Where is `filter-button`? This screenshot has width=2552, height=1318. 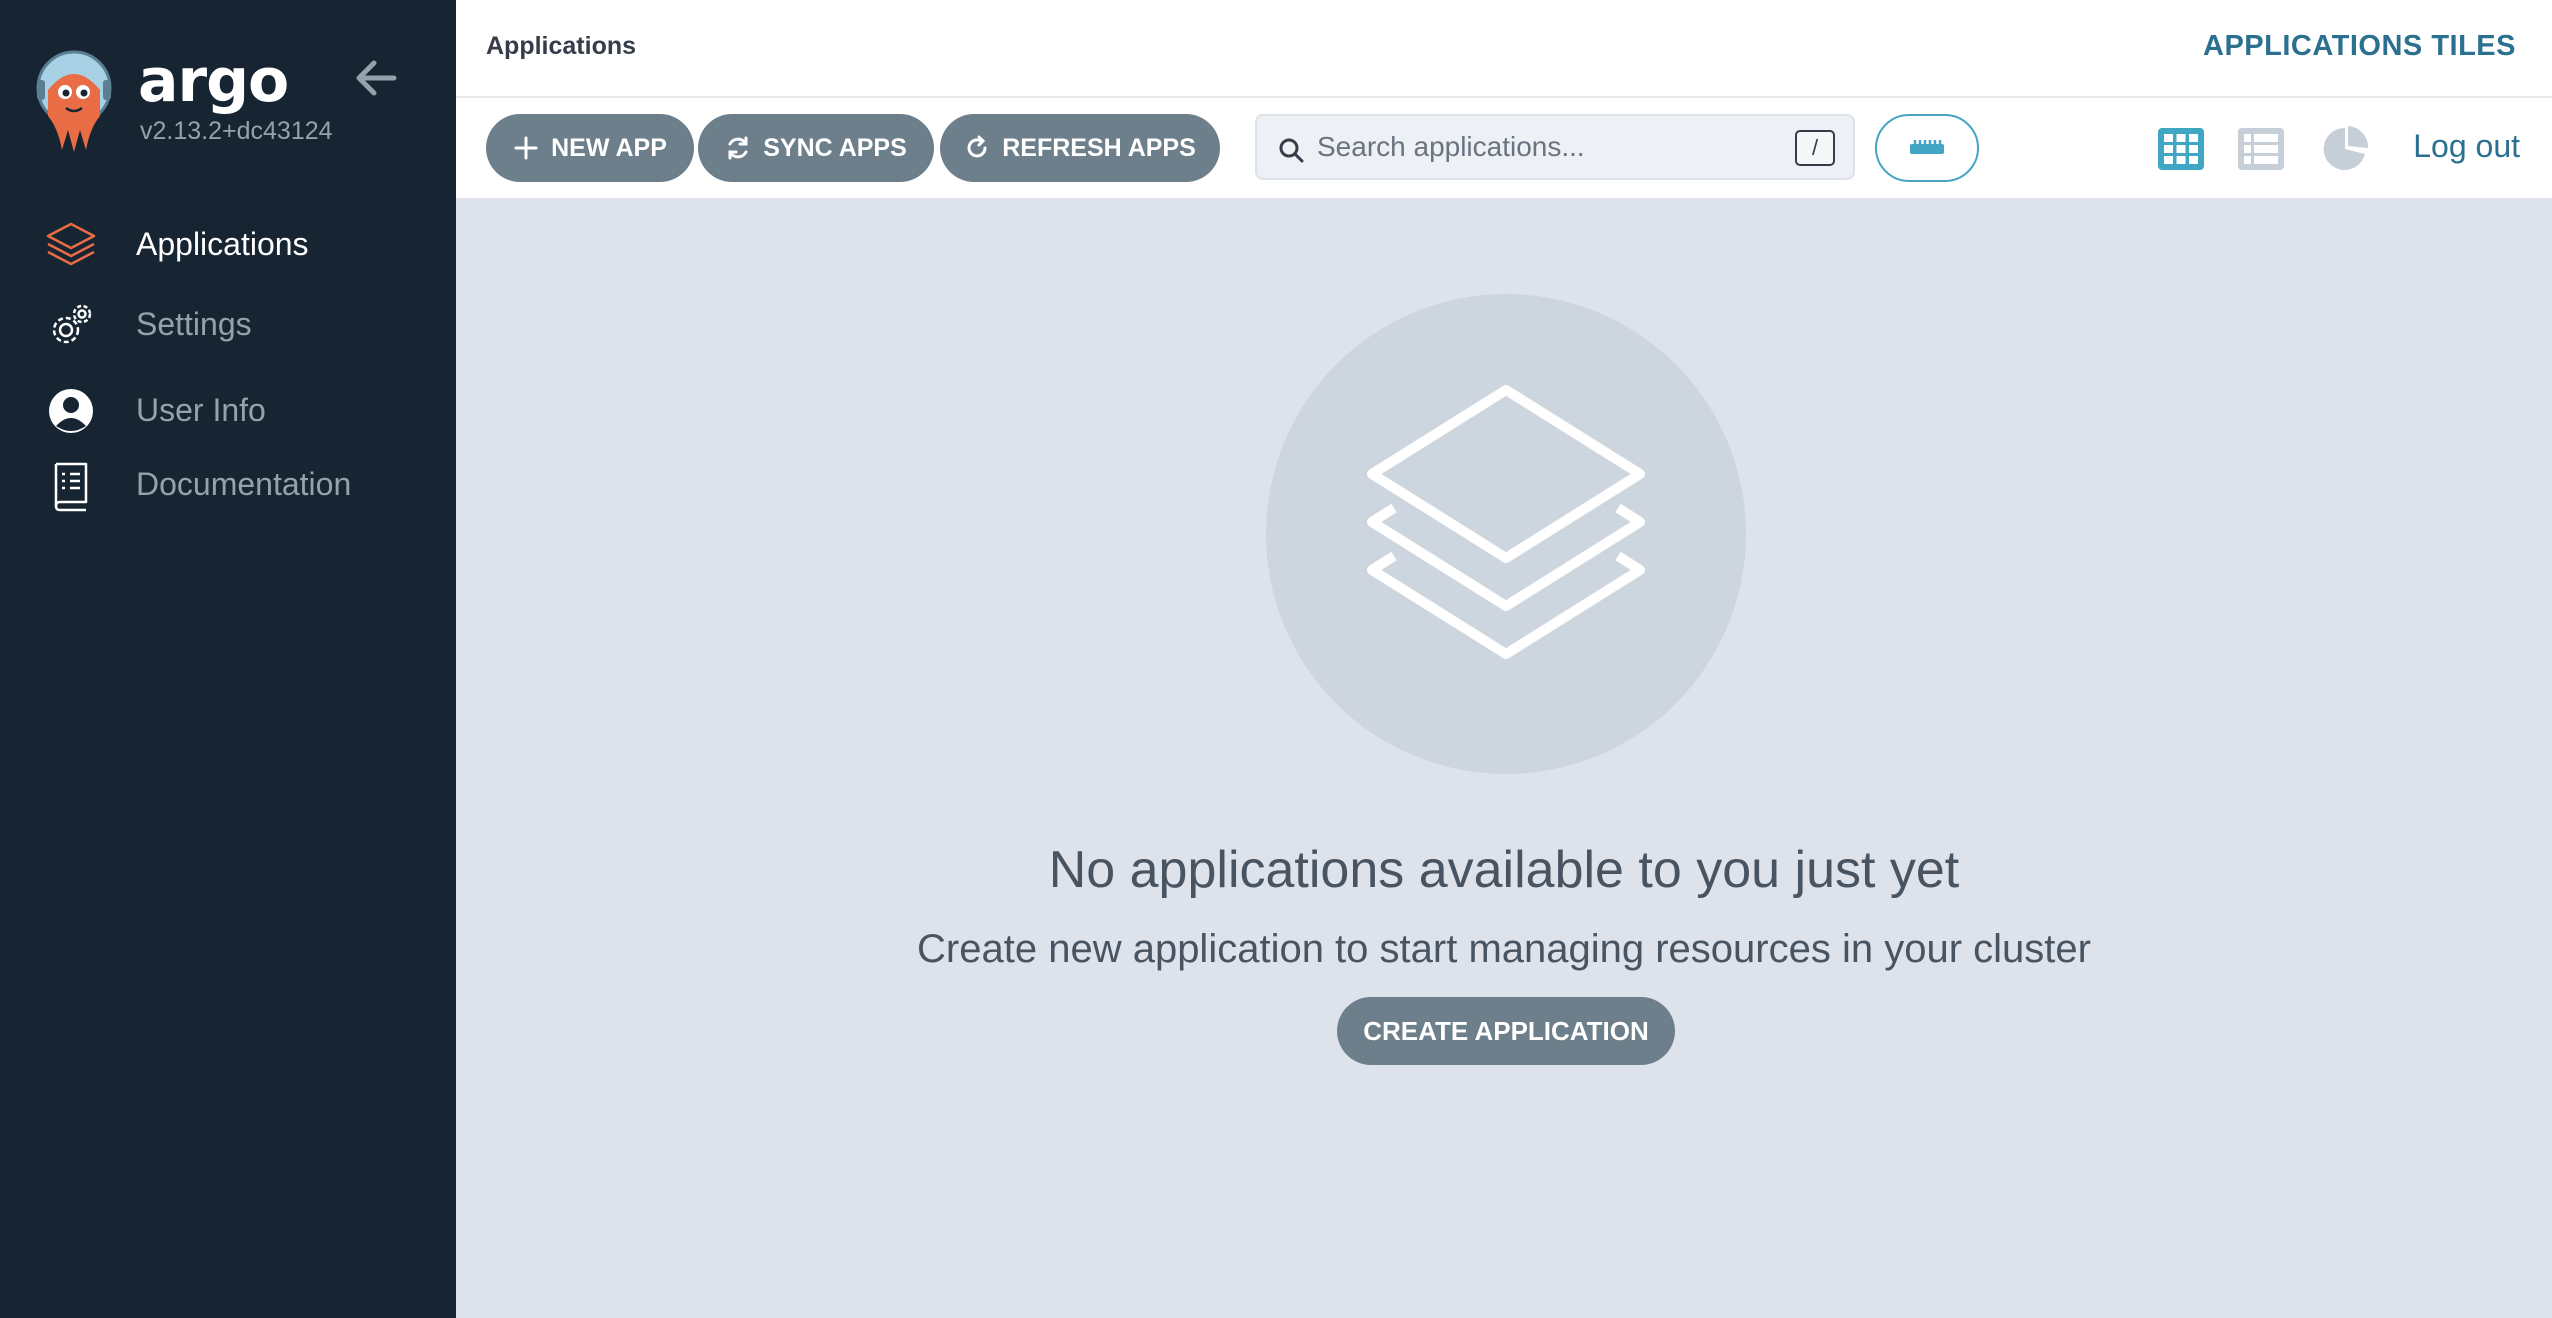 filter-button is located at coordinates (1927, 148).